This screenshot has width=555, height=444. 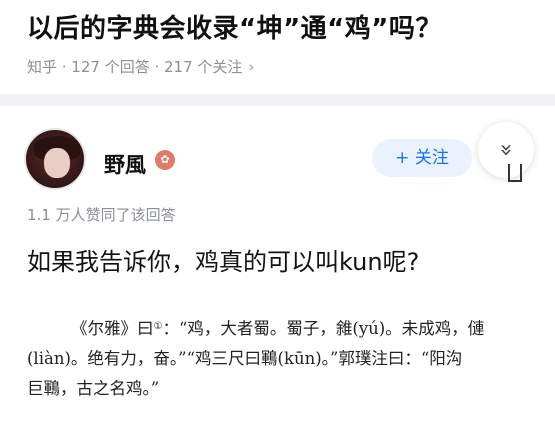 What do you see at coordinates (323, 328) in the screenshot?
I see `quote-text-1: ：“鸡，大者蜀。蜀子，雓(yú)。未成鸡，僆` at bounding box center [323, 328].